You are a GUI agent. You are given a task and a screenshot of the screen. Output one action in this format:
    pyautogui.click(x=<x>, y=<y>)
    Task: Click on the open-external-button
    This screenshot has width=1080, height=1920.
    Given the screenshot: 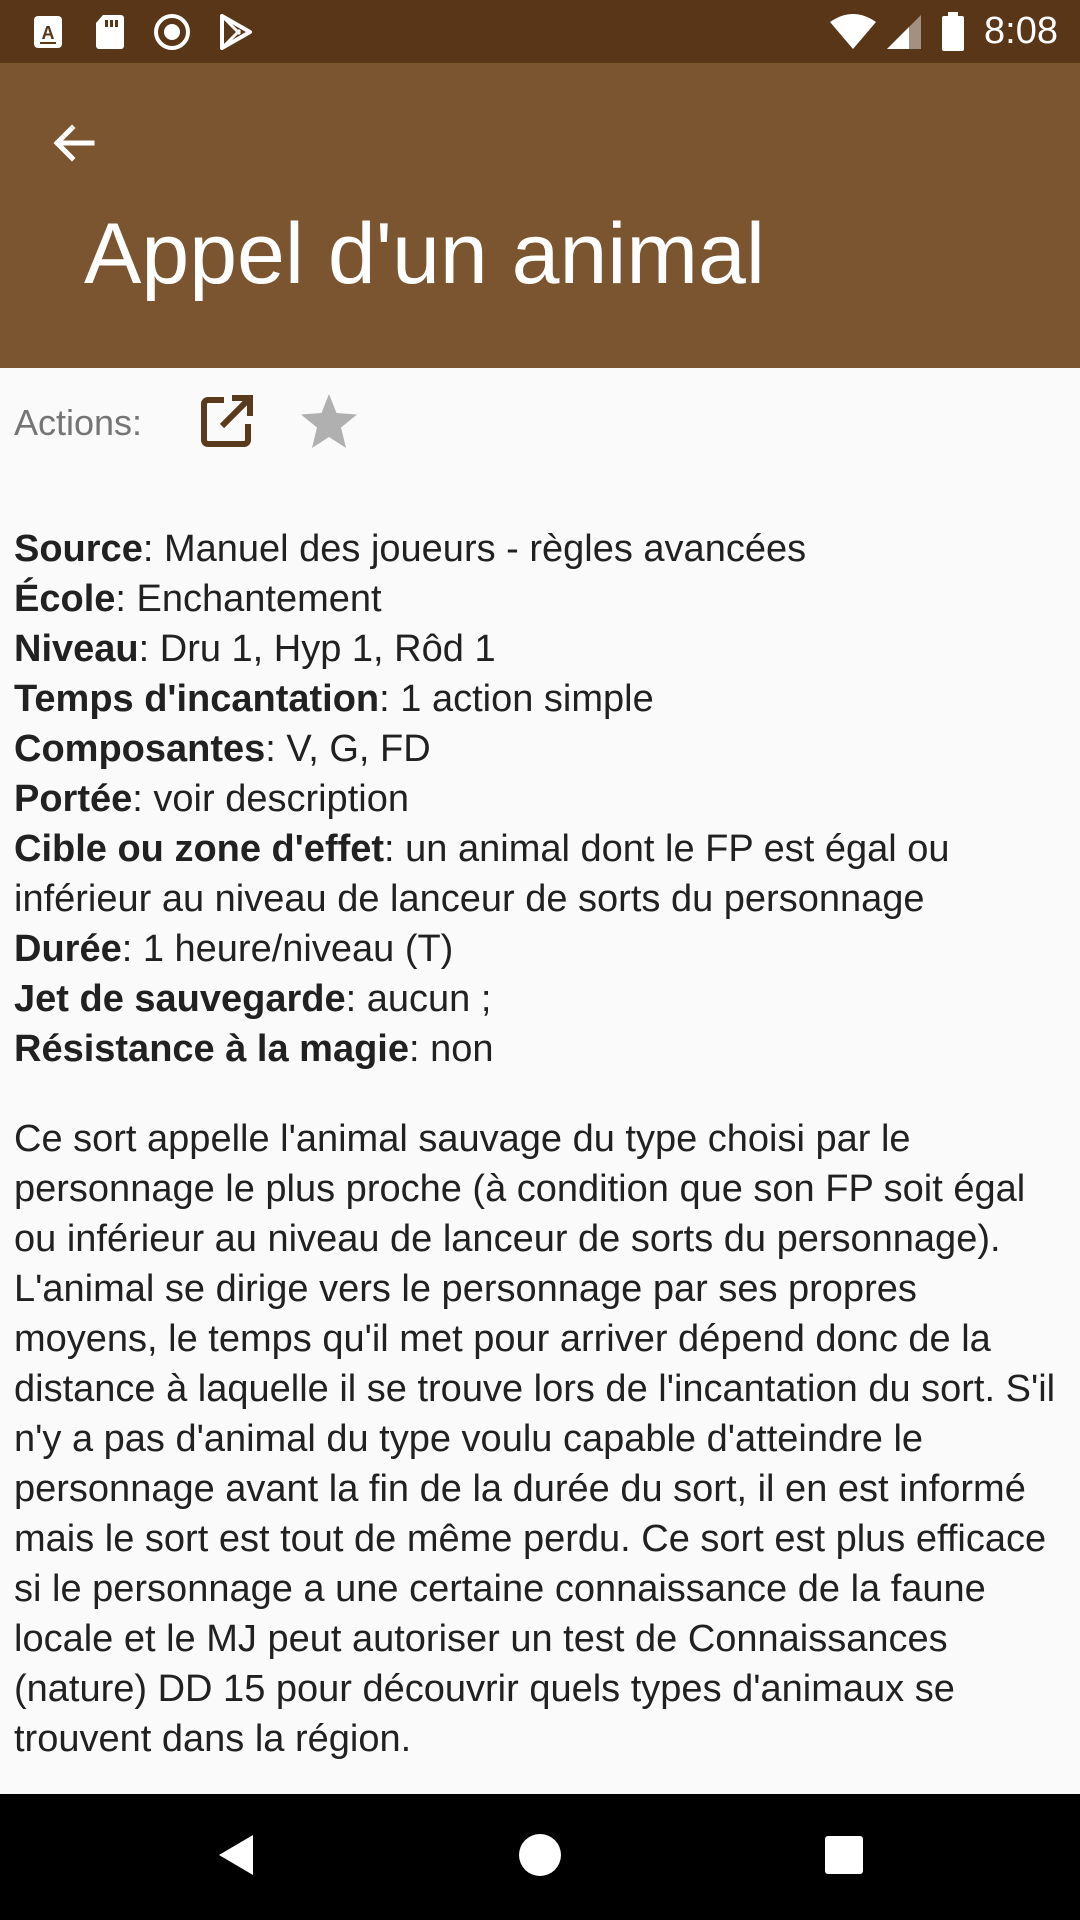 What is the action you would take?
    pyautogui.click(x=227, y=423)
    